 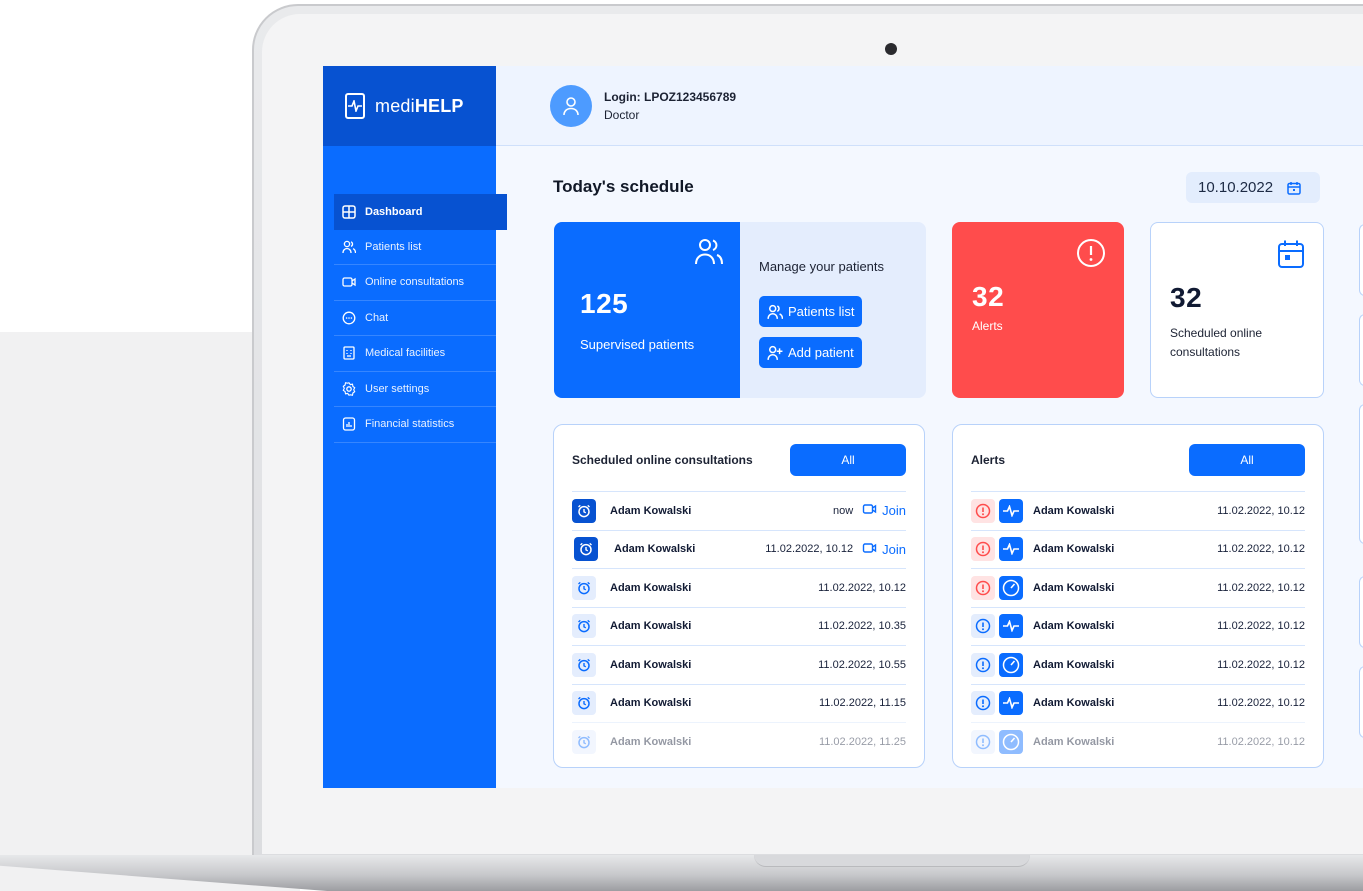 What do you see at coordinates (604, 303) in the screenshot?
I see `supervised-count: 125` at bounding box center [604, 303].